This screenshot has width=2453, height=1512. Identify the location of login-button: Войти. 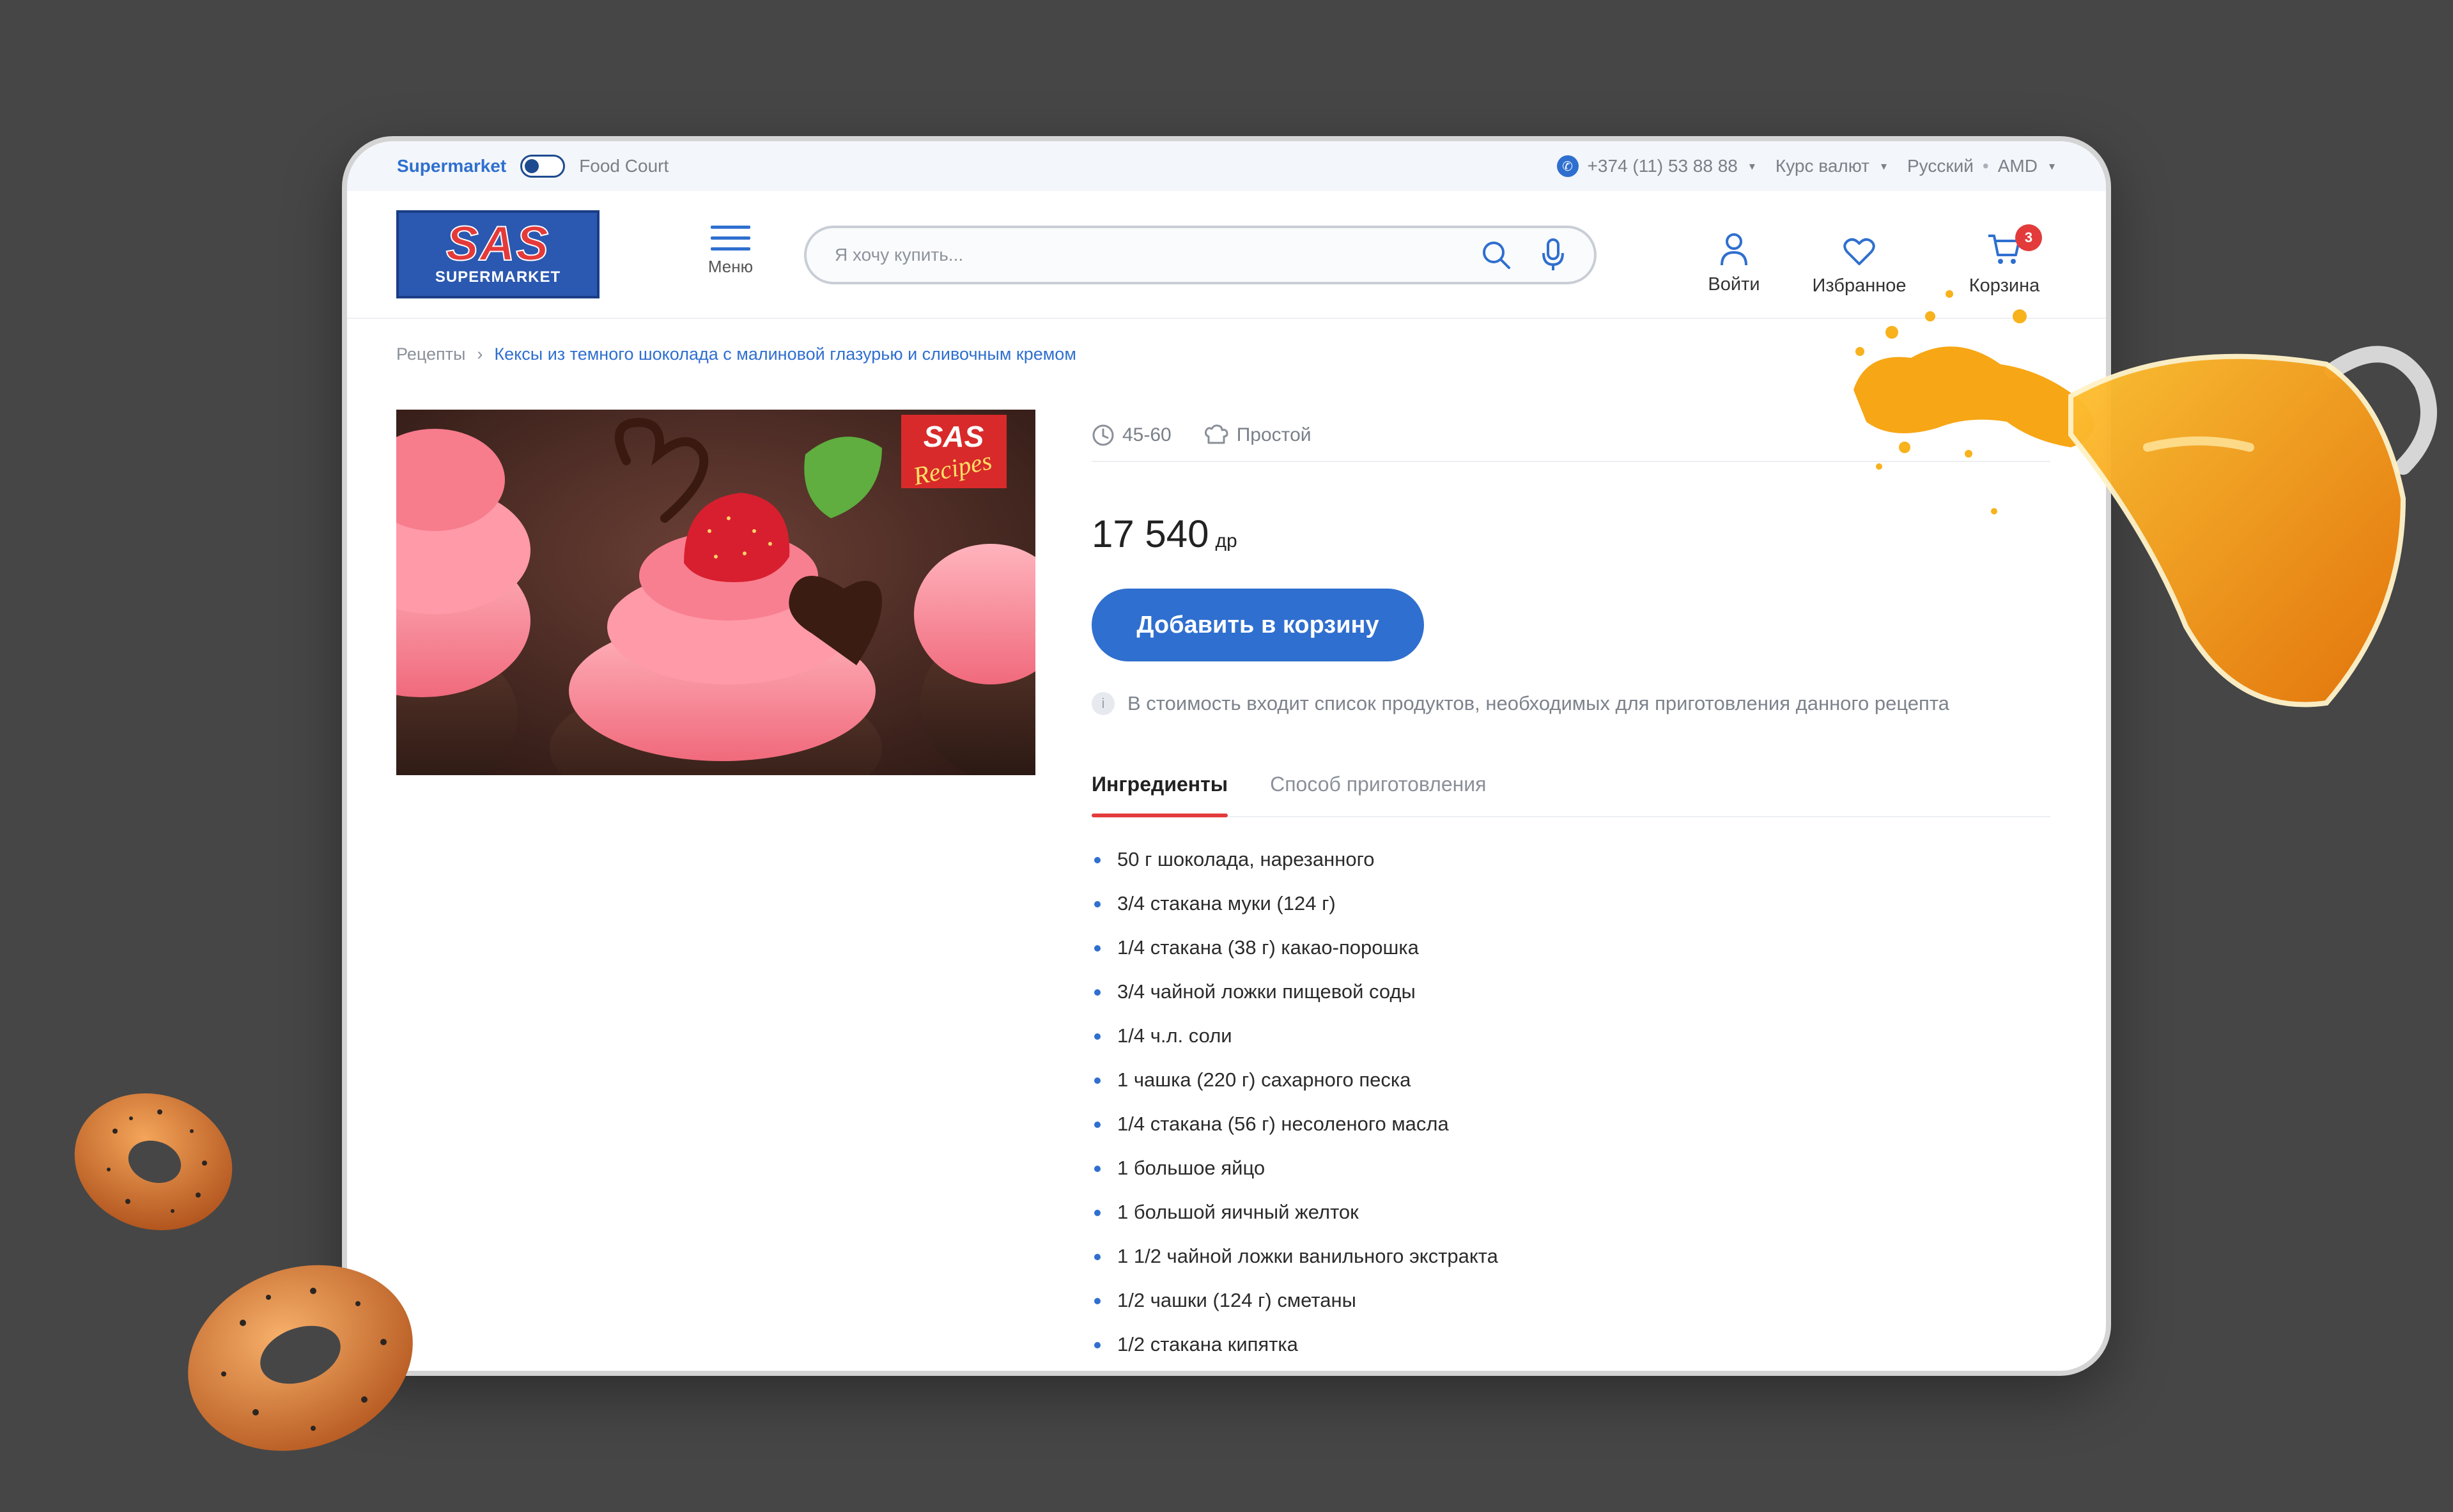
(1734, 262).